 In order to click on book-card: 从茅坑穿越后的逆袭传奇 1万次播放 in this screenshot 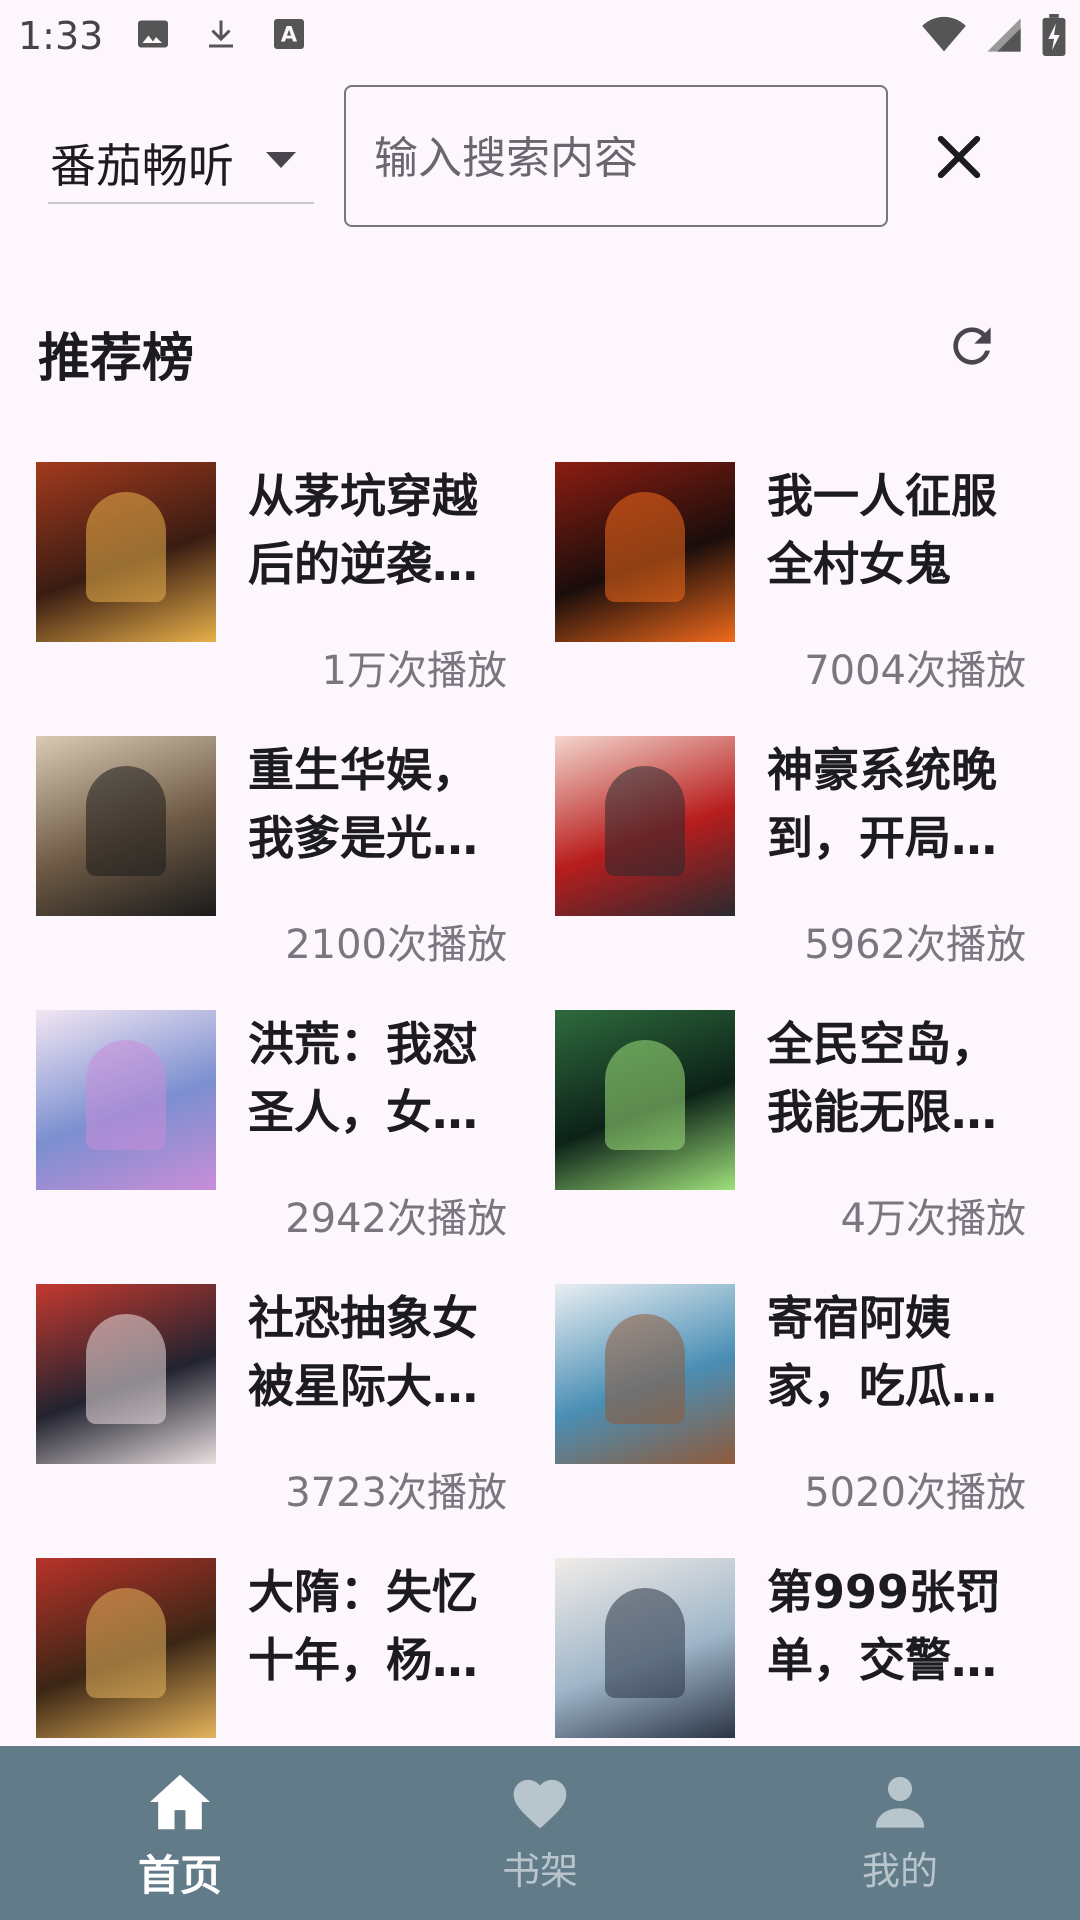, I will do `click(295, 578)`.